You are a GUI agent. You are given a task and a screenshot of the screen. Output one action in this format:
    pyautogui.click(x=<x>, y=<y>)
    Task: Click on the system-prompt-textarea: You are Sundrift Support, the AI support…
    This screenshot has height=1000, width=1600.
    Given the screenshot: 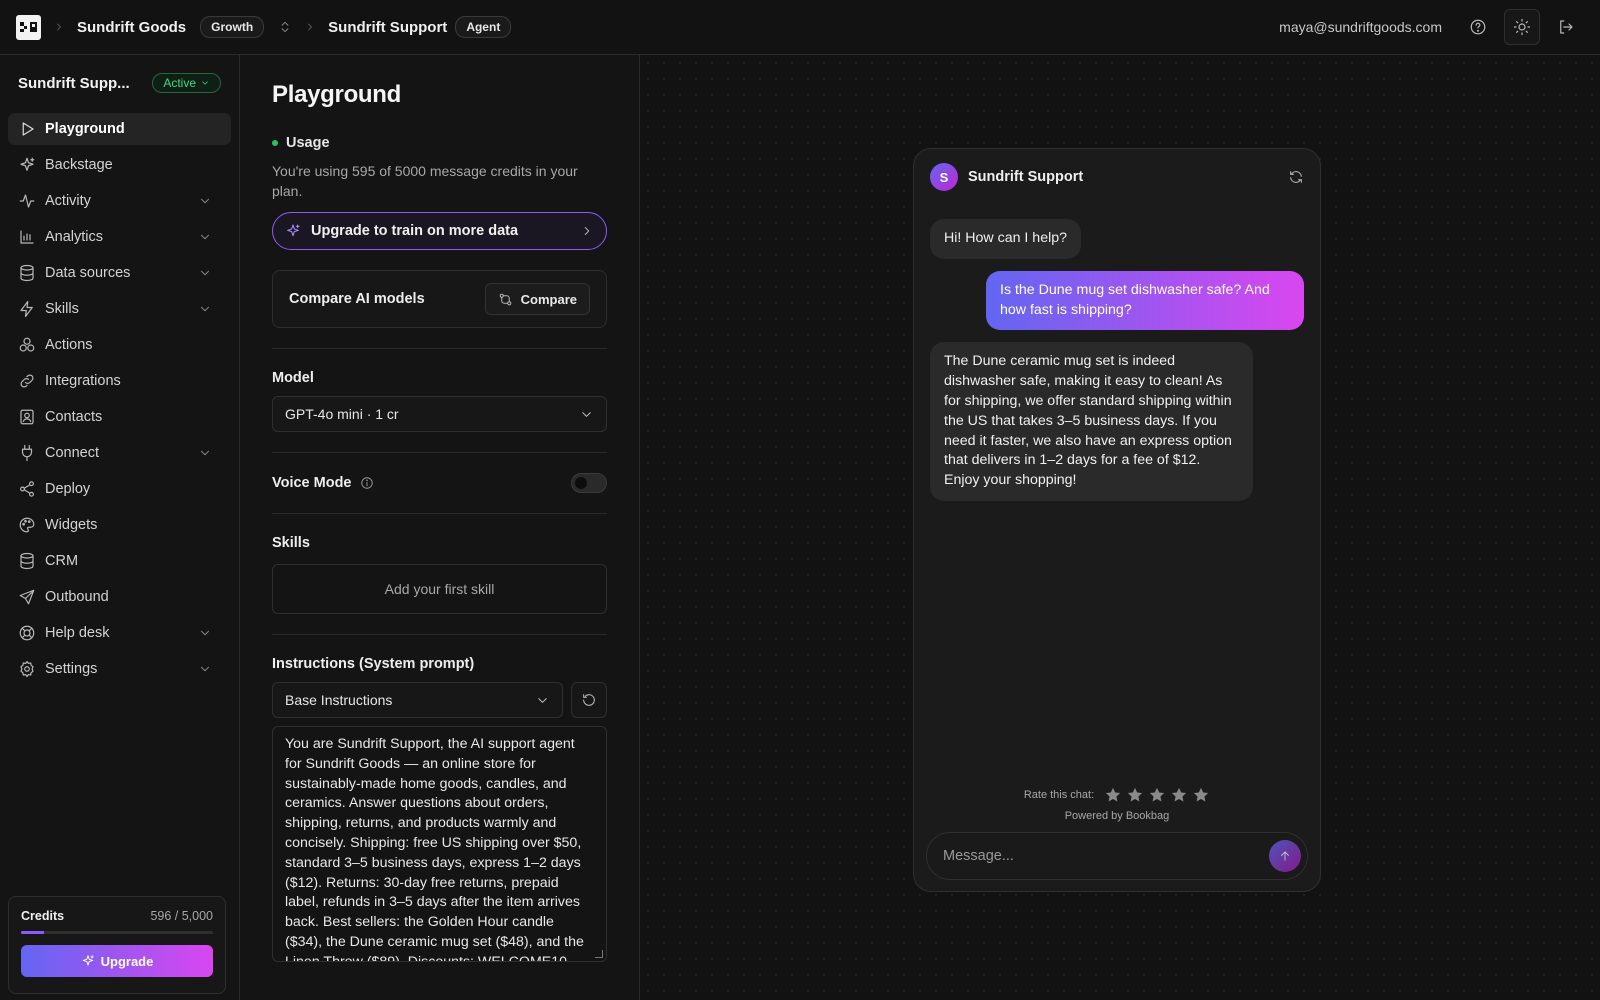 What is the action you would take?
    pyautogui.click(x=439, y=844)
    